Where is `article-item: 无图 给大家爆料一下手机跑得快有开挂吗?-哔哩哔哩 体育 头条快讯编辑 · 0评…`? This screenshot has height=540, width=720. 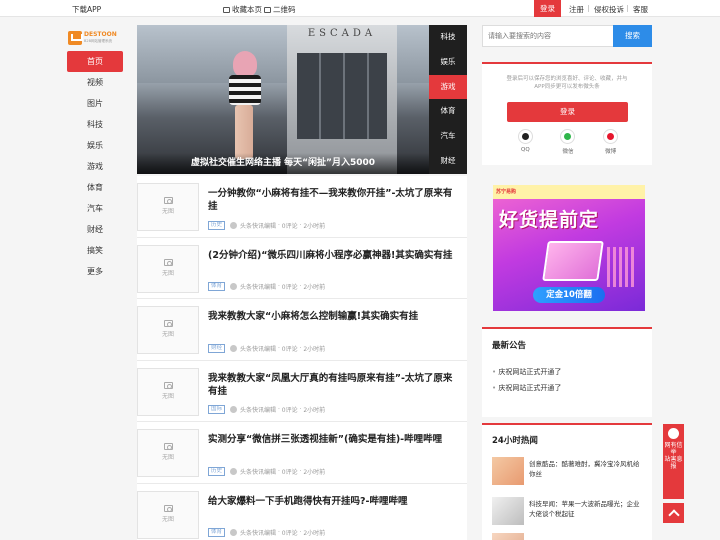
article-item: 无图 给大家爆料一下手机跑得快有开挂吗?-哔哩哔哩 体育 头条快讯编辑 · 0评… is located at coordinates (302, 511).